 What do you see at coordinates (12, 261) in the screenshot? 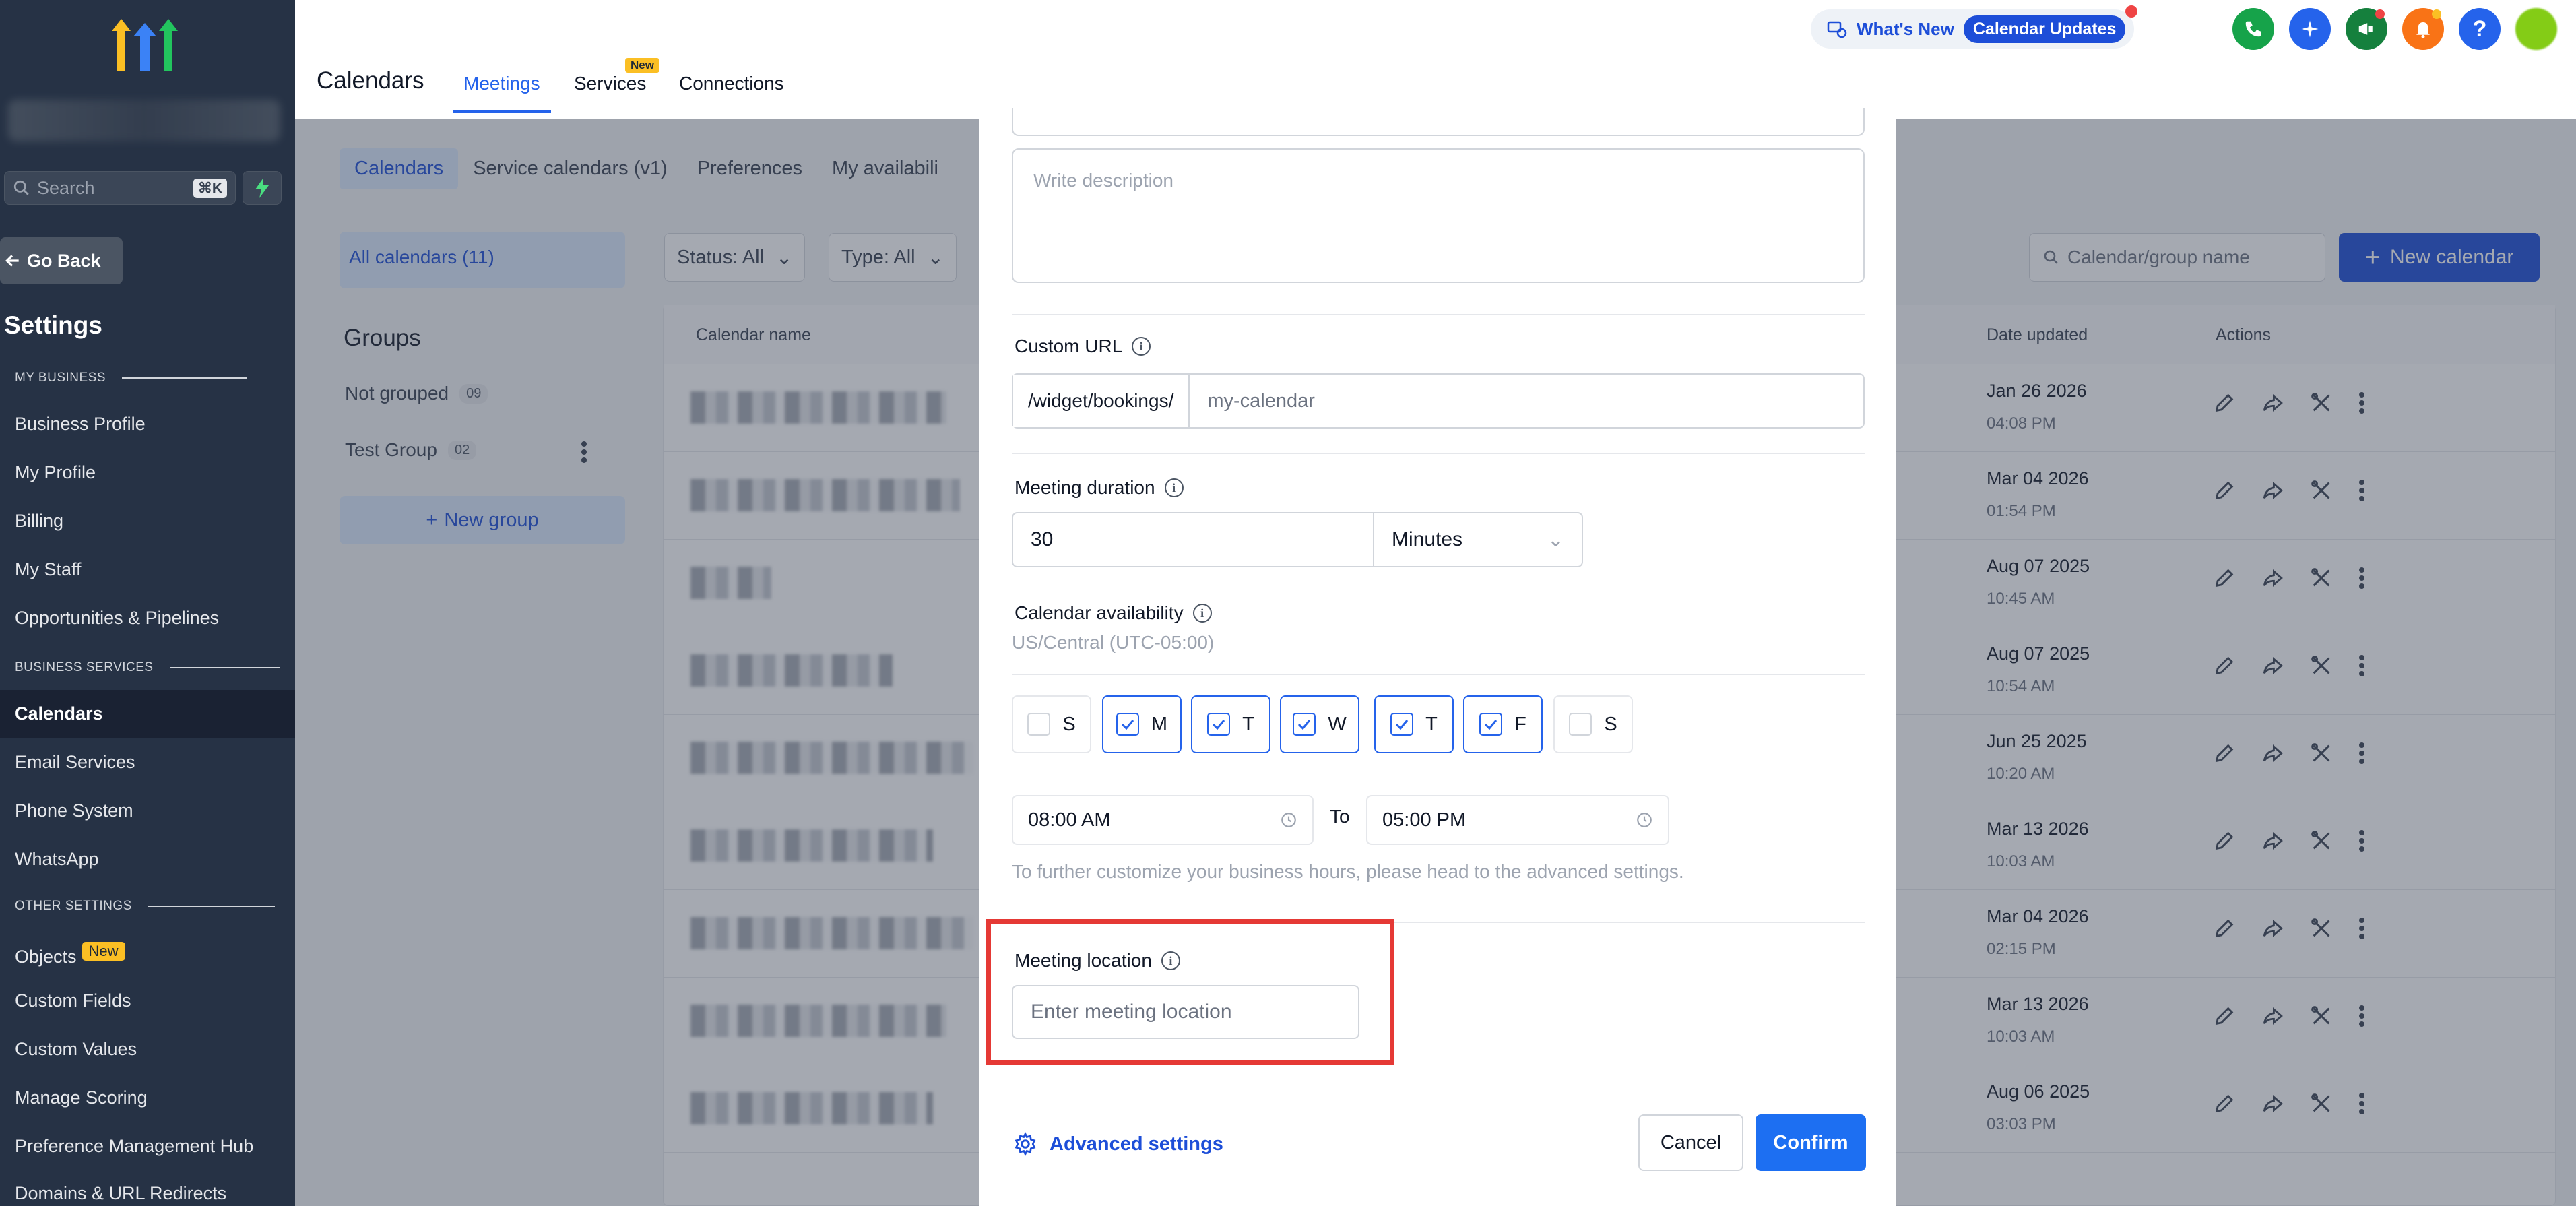
I see `arrow-left-icon` at bounding box center [12, 261].